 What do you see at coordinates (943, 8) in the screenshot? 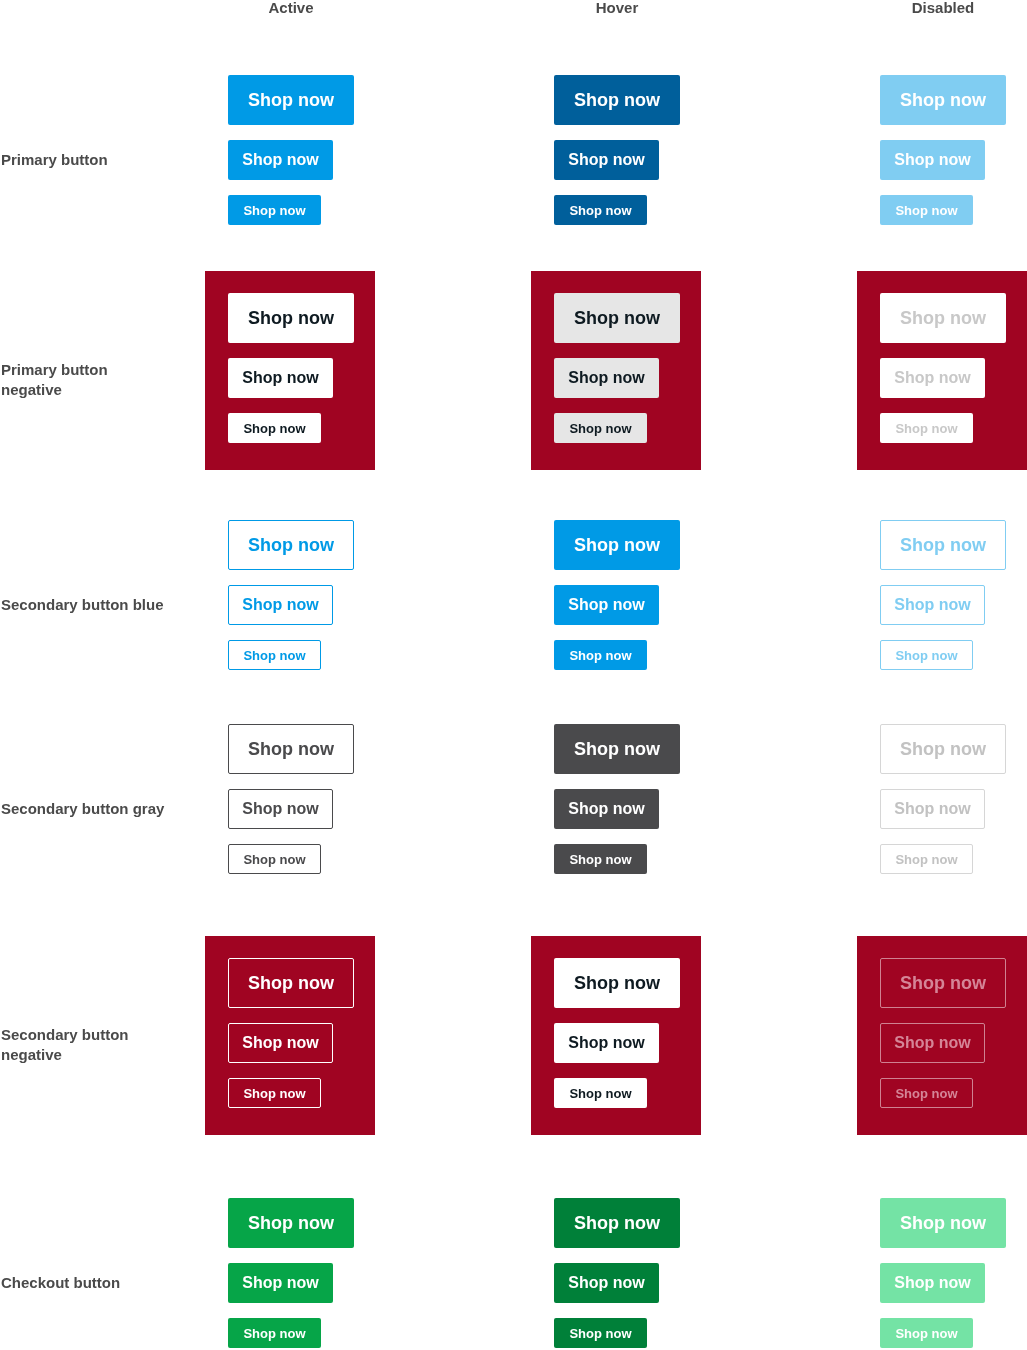
I see `column-header: Disabled` at bounding box center [943, 8].